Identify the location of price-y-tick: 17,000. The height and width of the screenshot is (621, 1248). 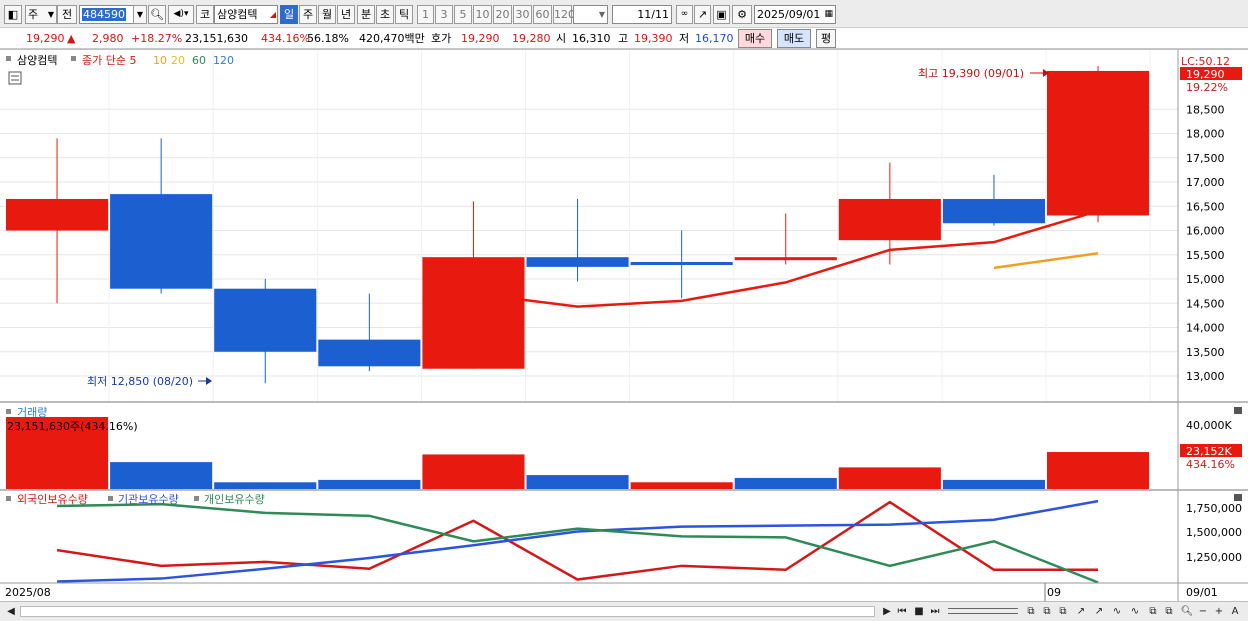
(1205, 182).